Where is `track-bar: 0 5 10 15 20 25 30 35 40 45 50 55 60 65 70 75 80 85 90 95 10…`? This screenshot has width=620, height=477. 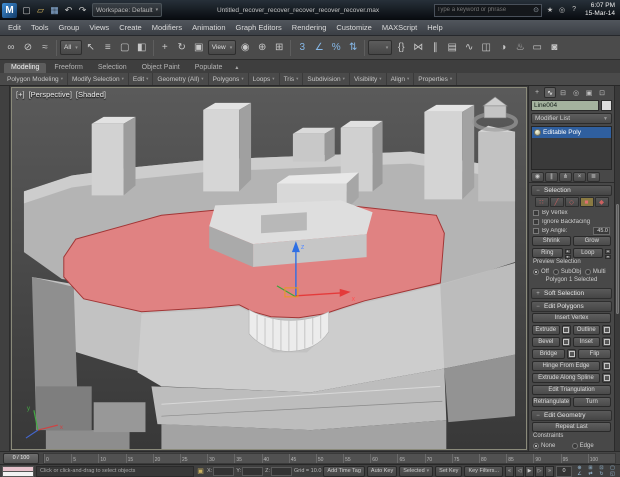
track-bar: 0 5 10 15 20 25 30 35 40 45 50 55 60 65 70 75 80 85 90 95 10… is located at coordinates (329, 458).